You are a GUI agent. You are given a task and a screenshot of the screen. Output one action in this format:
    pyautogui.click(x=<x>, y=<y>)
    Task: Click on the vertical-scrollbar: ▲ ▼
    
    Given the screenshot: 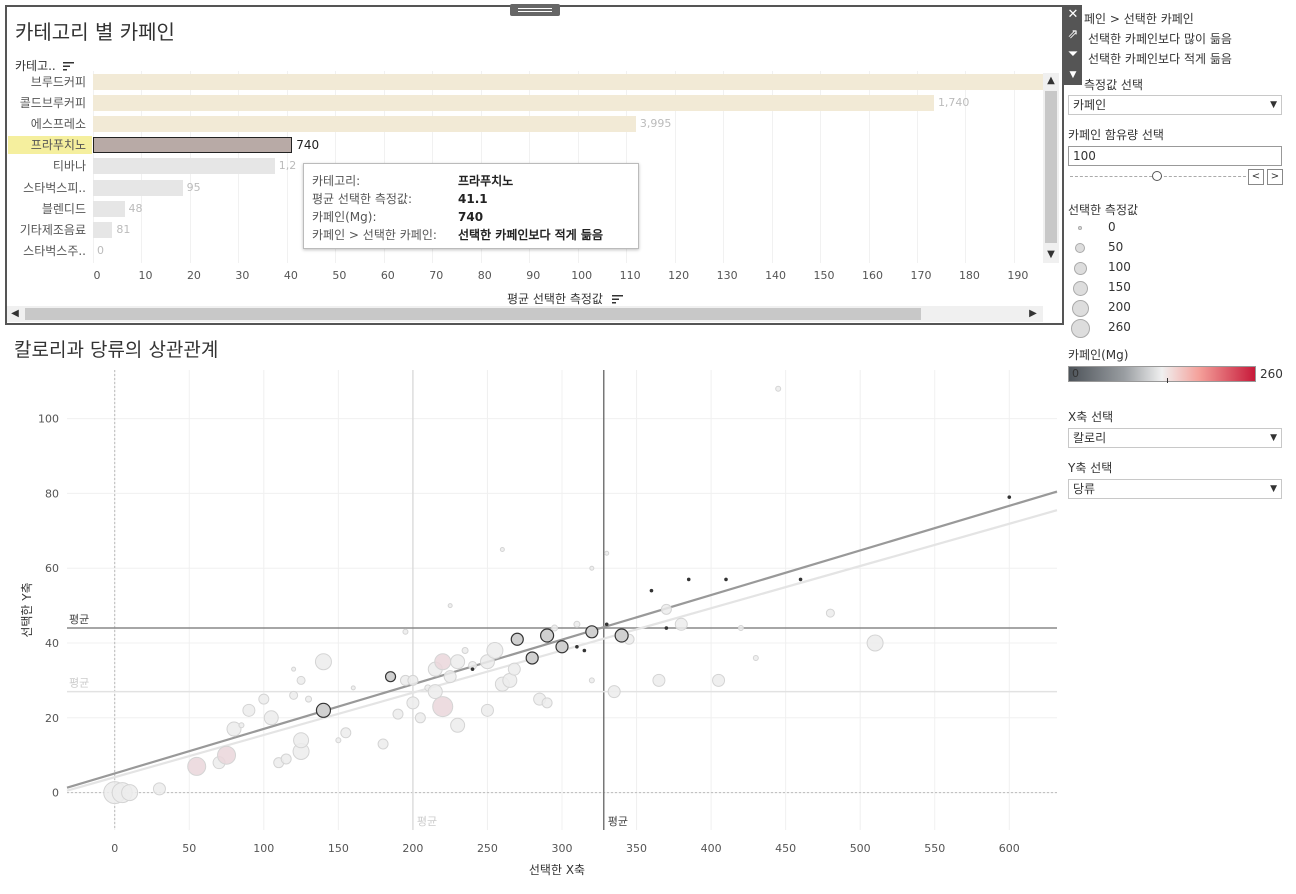 What is the action you would take?
    pyautogui.click(x=1051, y=168)
    